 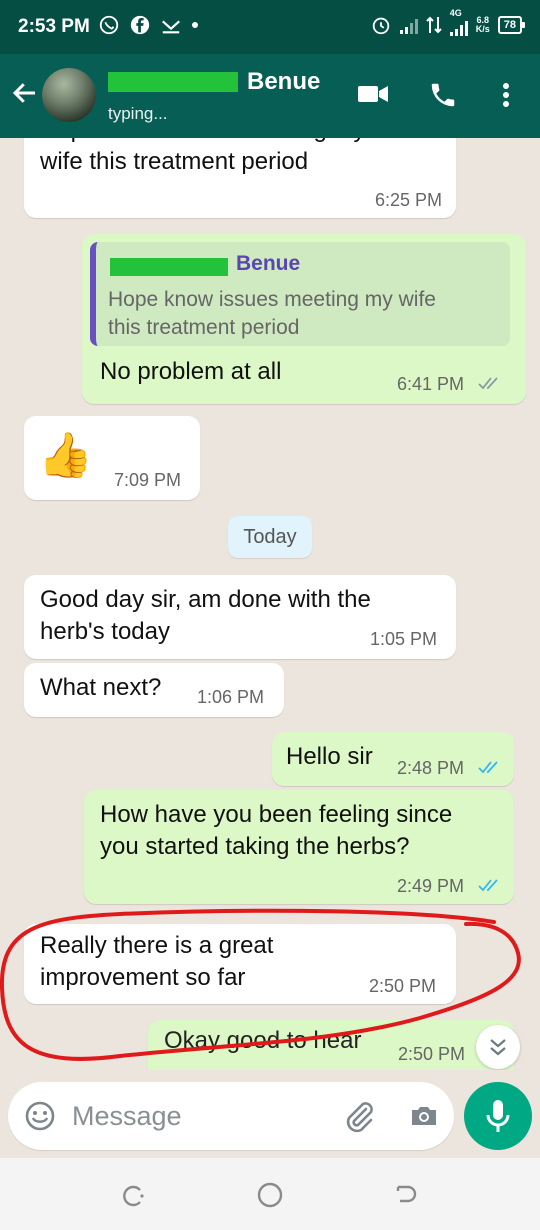 I want to click on message-time: 1:05 PM, so click(x=404, y=639).